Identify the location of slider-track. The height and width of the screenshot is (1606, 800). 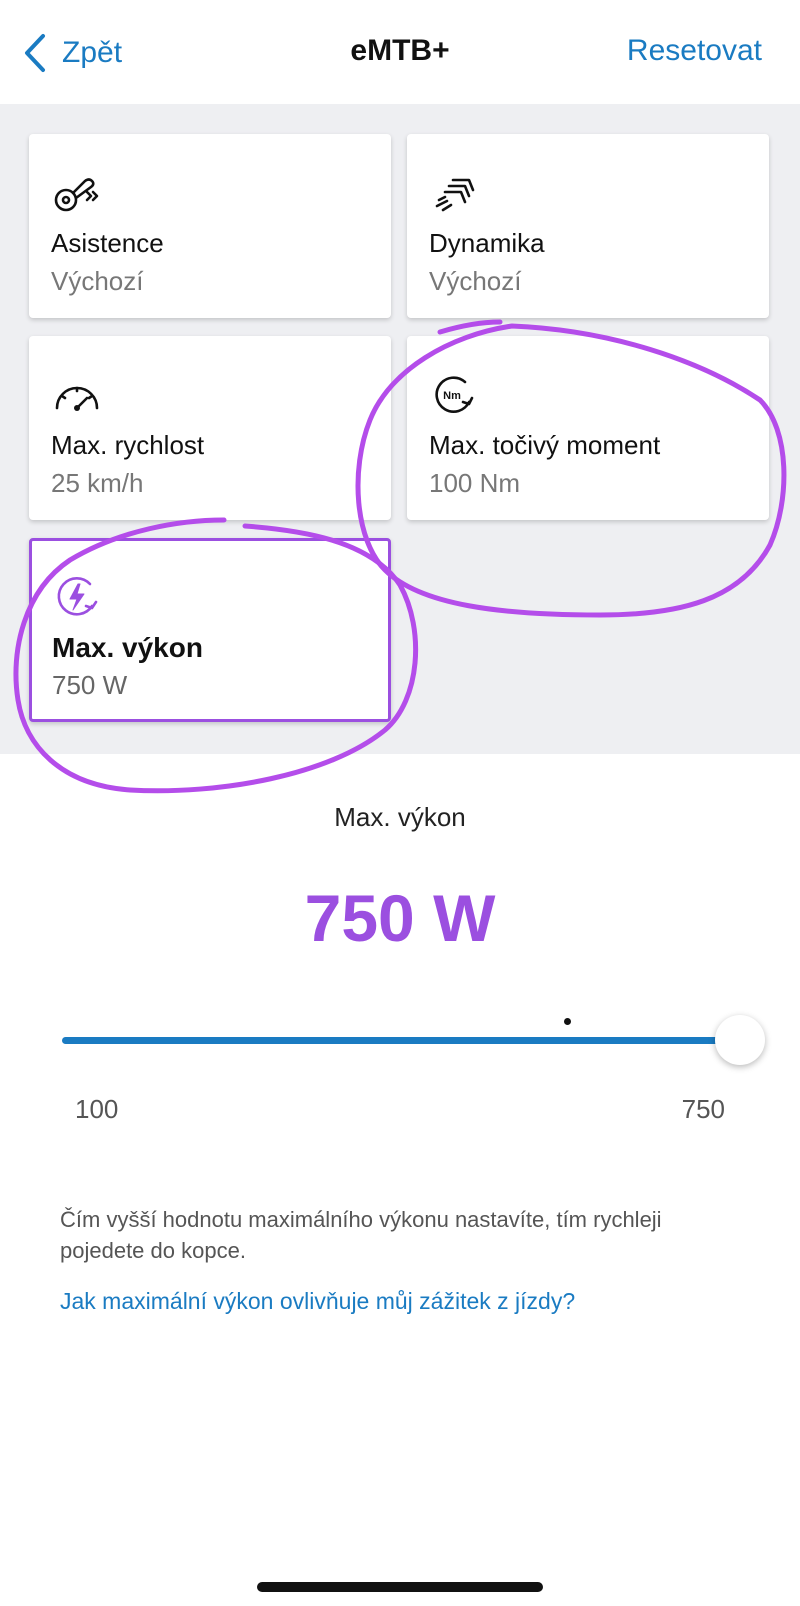
(401, 1040).